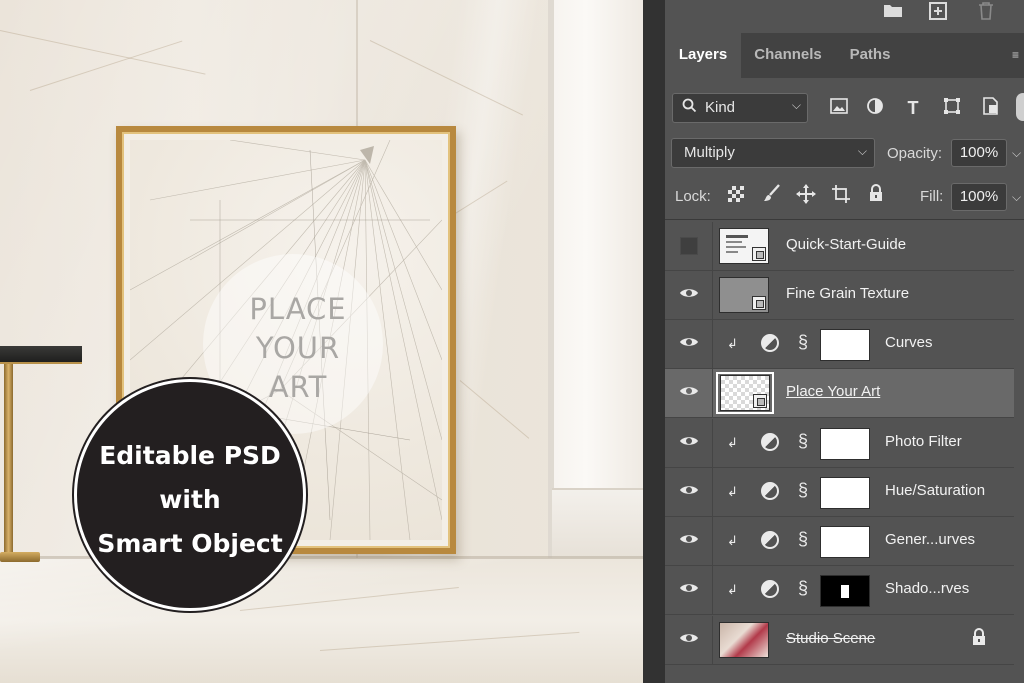 This screenshot has height=683, width=1024. Describe the element at coordinates (806, 196) in the screenshot. I see `lock-position-icon` at that location.